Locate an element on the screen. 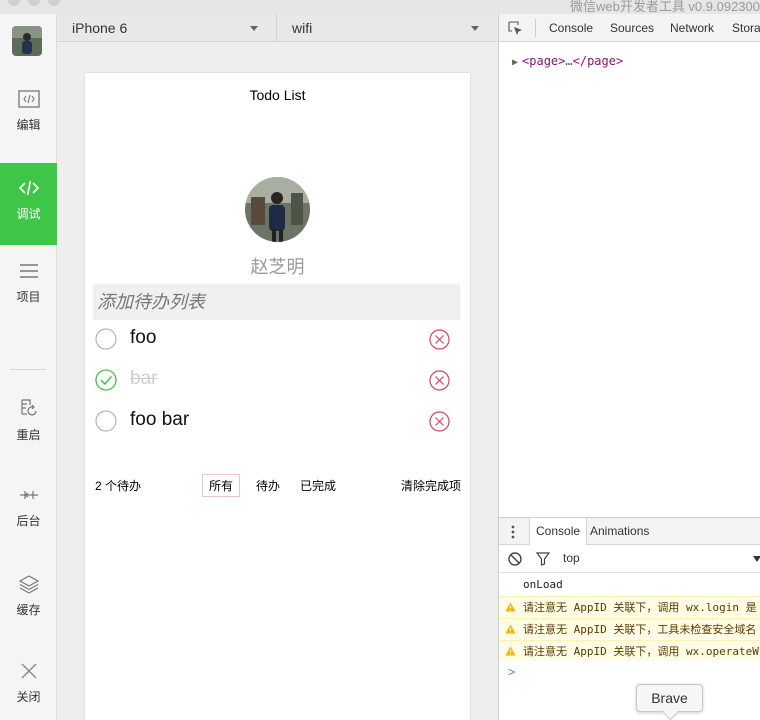 Image resolution: width=760 pixels, height=720 pixels. elements-tree-node: ▶ <page>…</page> is located at coordinates (567, 61).